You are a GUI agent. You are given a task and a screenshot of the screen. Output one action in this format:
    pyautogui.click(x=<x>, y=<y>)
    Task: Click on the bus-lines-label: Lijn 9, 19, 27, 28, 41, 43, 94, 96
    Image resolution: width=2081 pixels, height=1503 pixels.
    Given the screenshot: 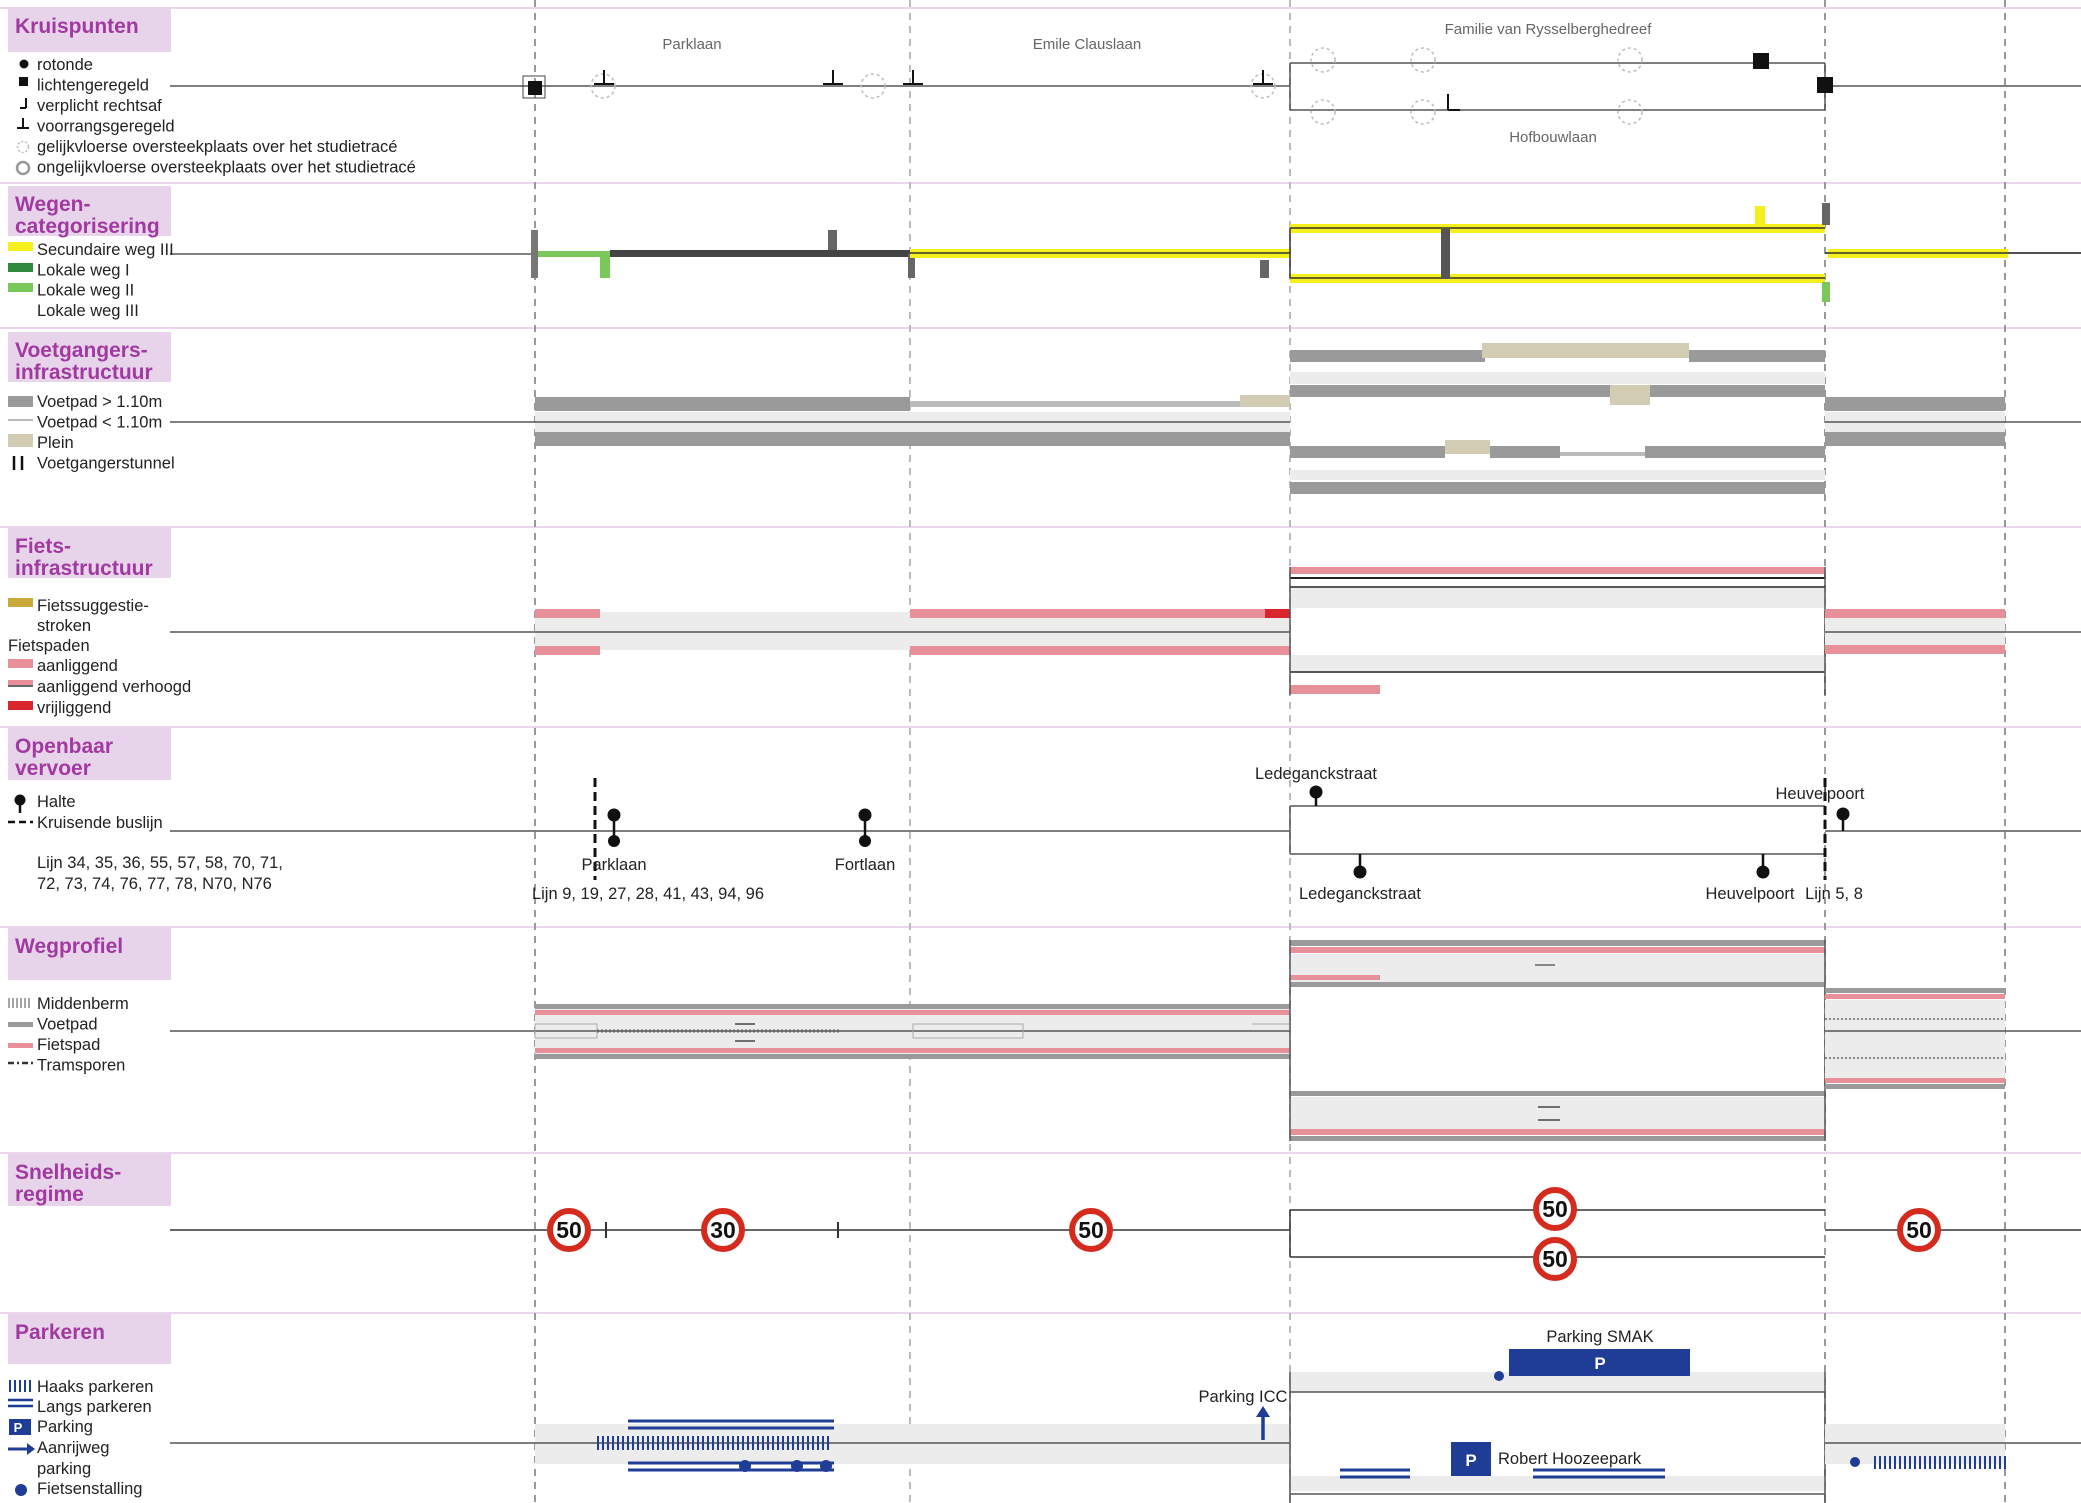 What is the action you would take?
    pyautogui.click(x=648, y=894)
    